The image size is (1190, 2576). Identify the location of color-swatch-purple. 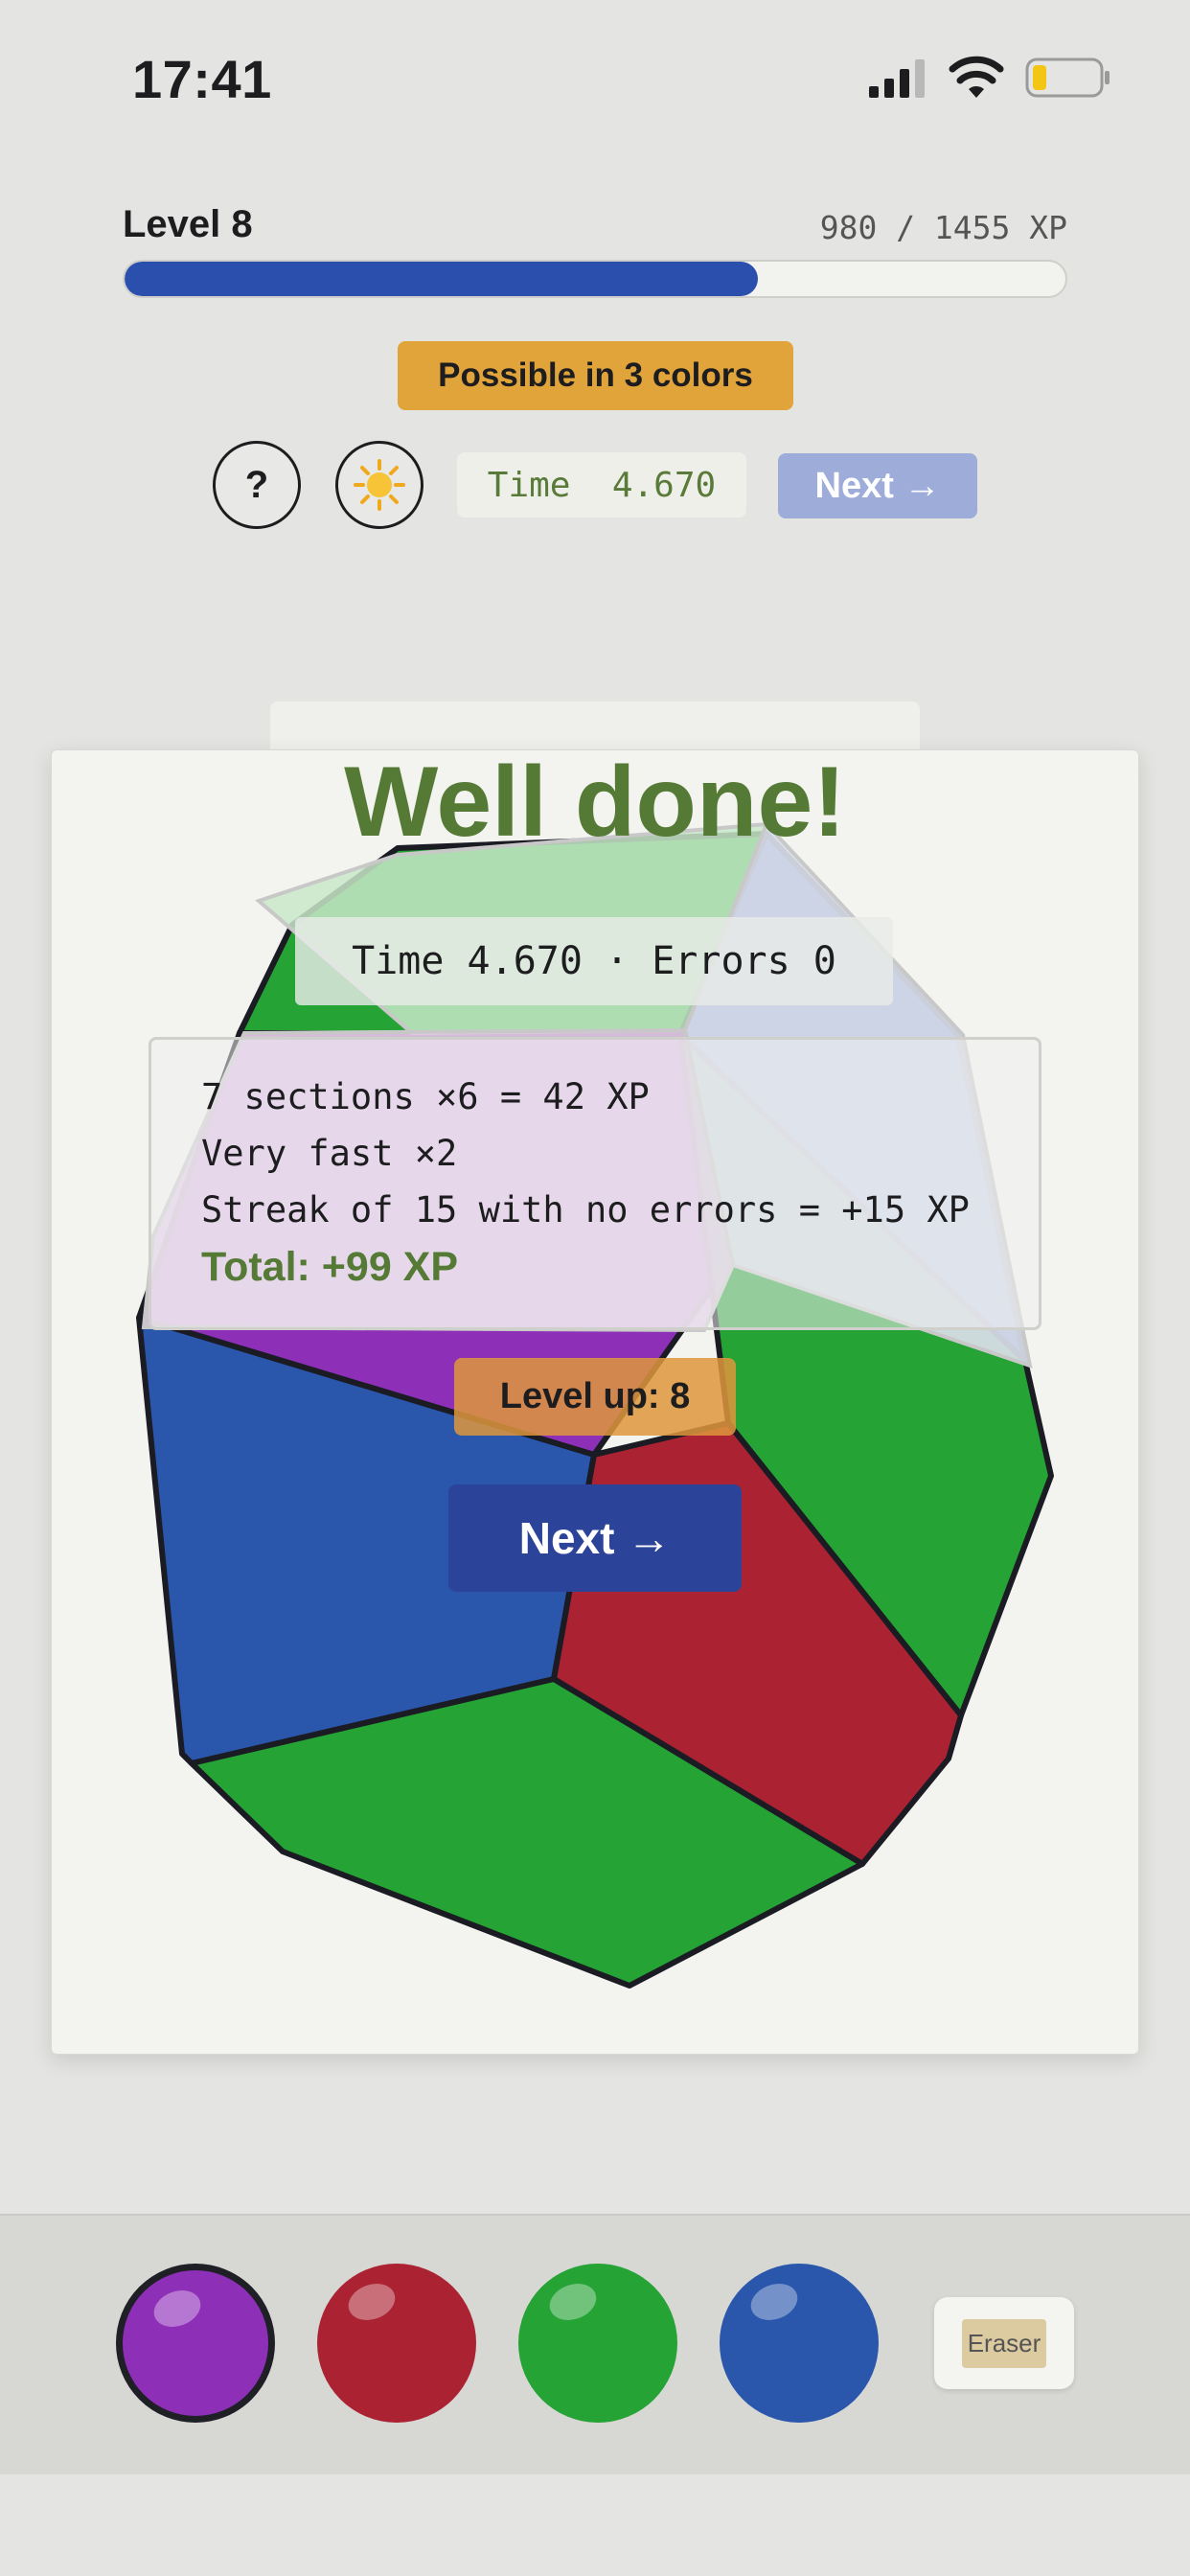
(195, 2343).